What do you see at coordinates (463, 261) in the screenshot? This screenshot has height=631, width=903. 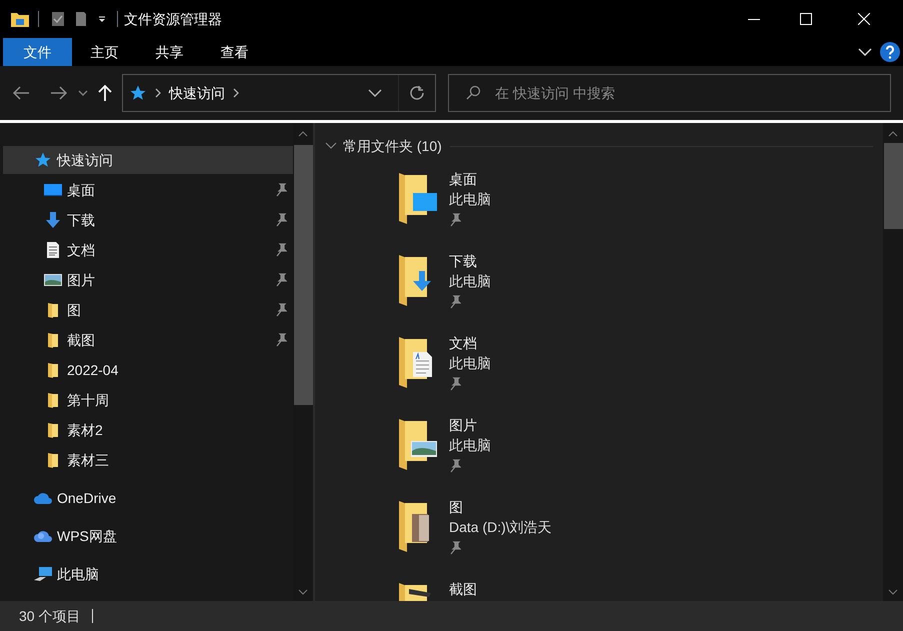 I see `folder-name: 下载` at bounding box center [463, 261].